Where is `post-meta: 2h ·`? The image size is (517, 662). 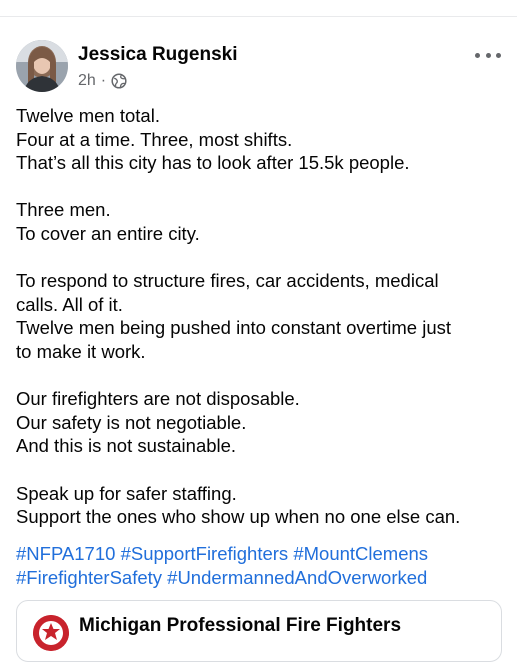 post-meta: 2h · is located at coordinates (102, 81).